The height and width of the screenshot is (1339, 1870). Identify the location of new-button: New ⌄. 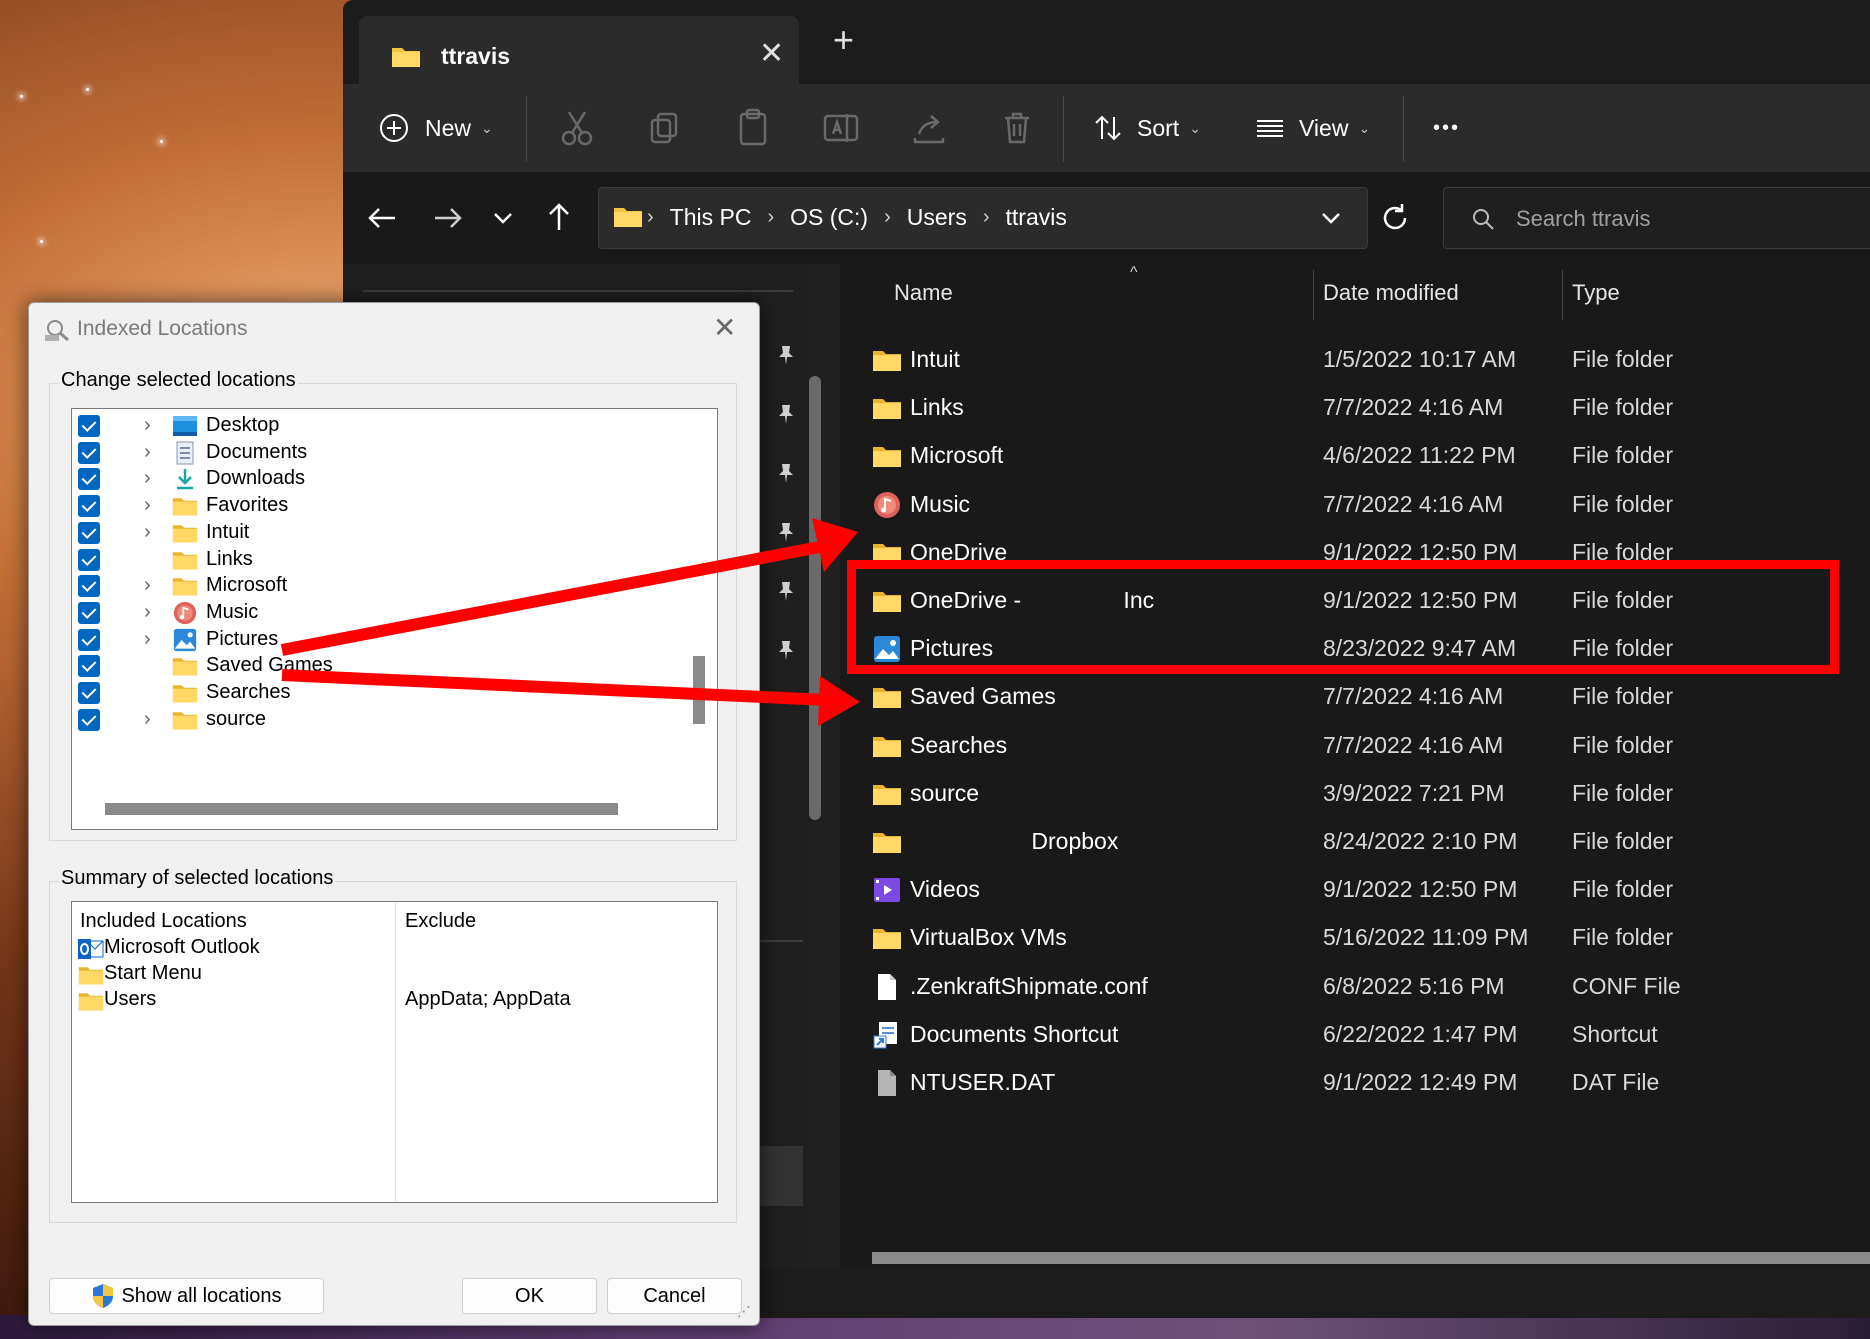
(436, 128).